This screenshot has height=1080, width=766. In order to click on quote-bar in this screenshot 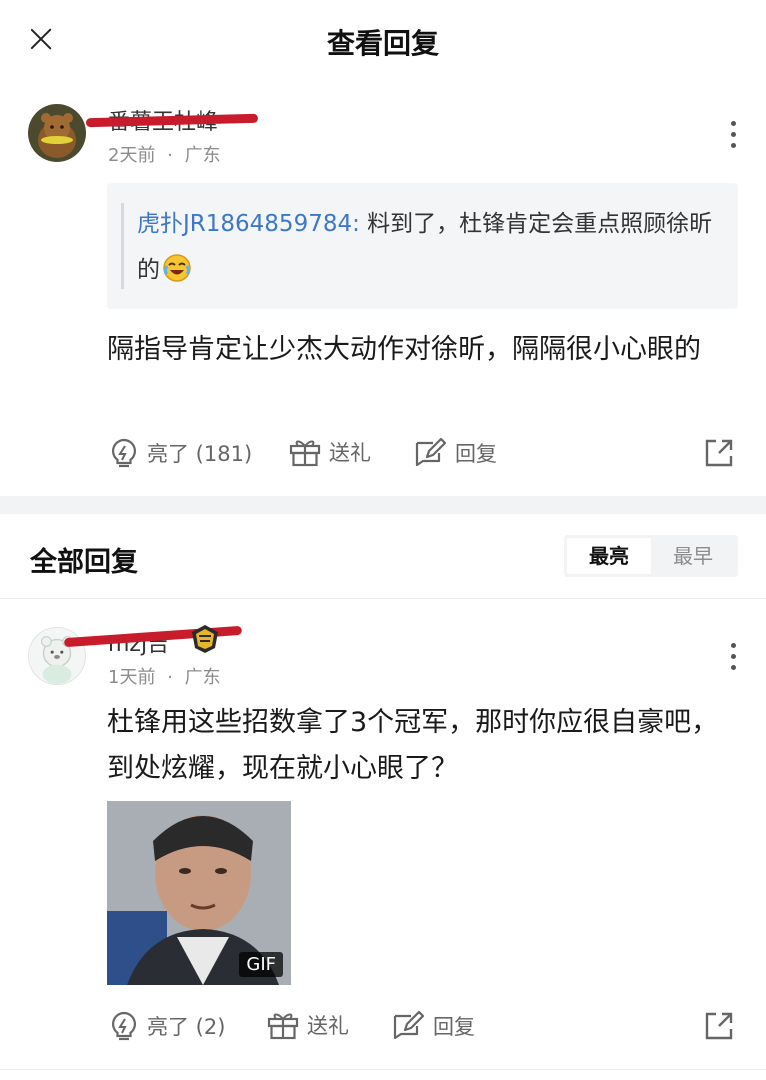, I will do `click(122, 246)`.